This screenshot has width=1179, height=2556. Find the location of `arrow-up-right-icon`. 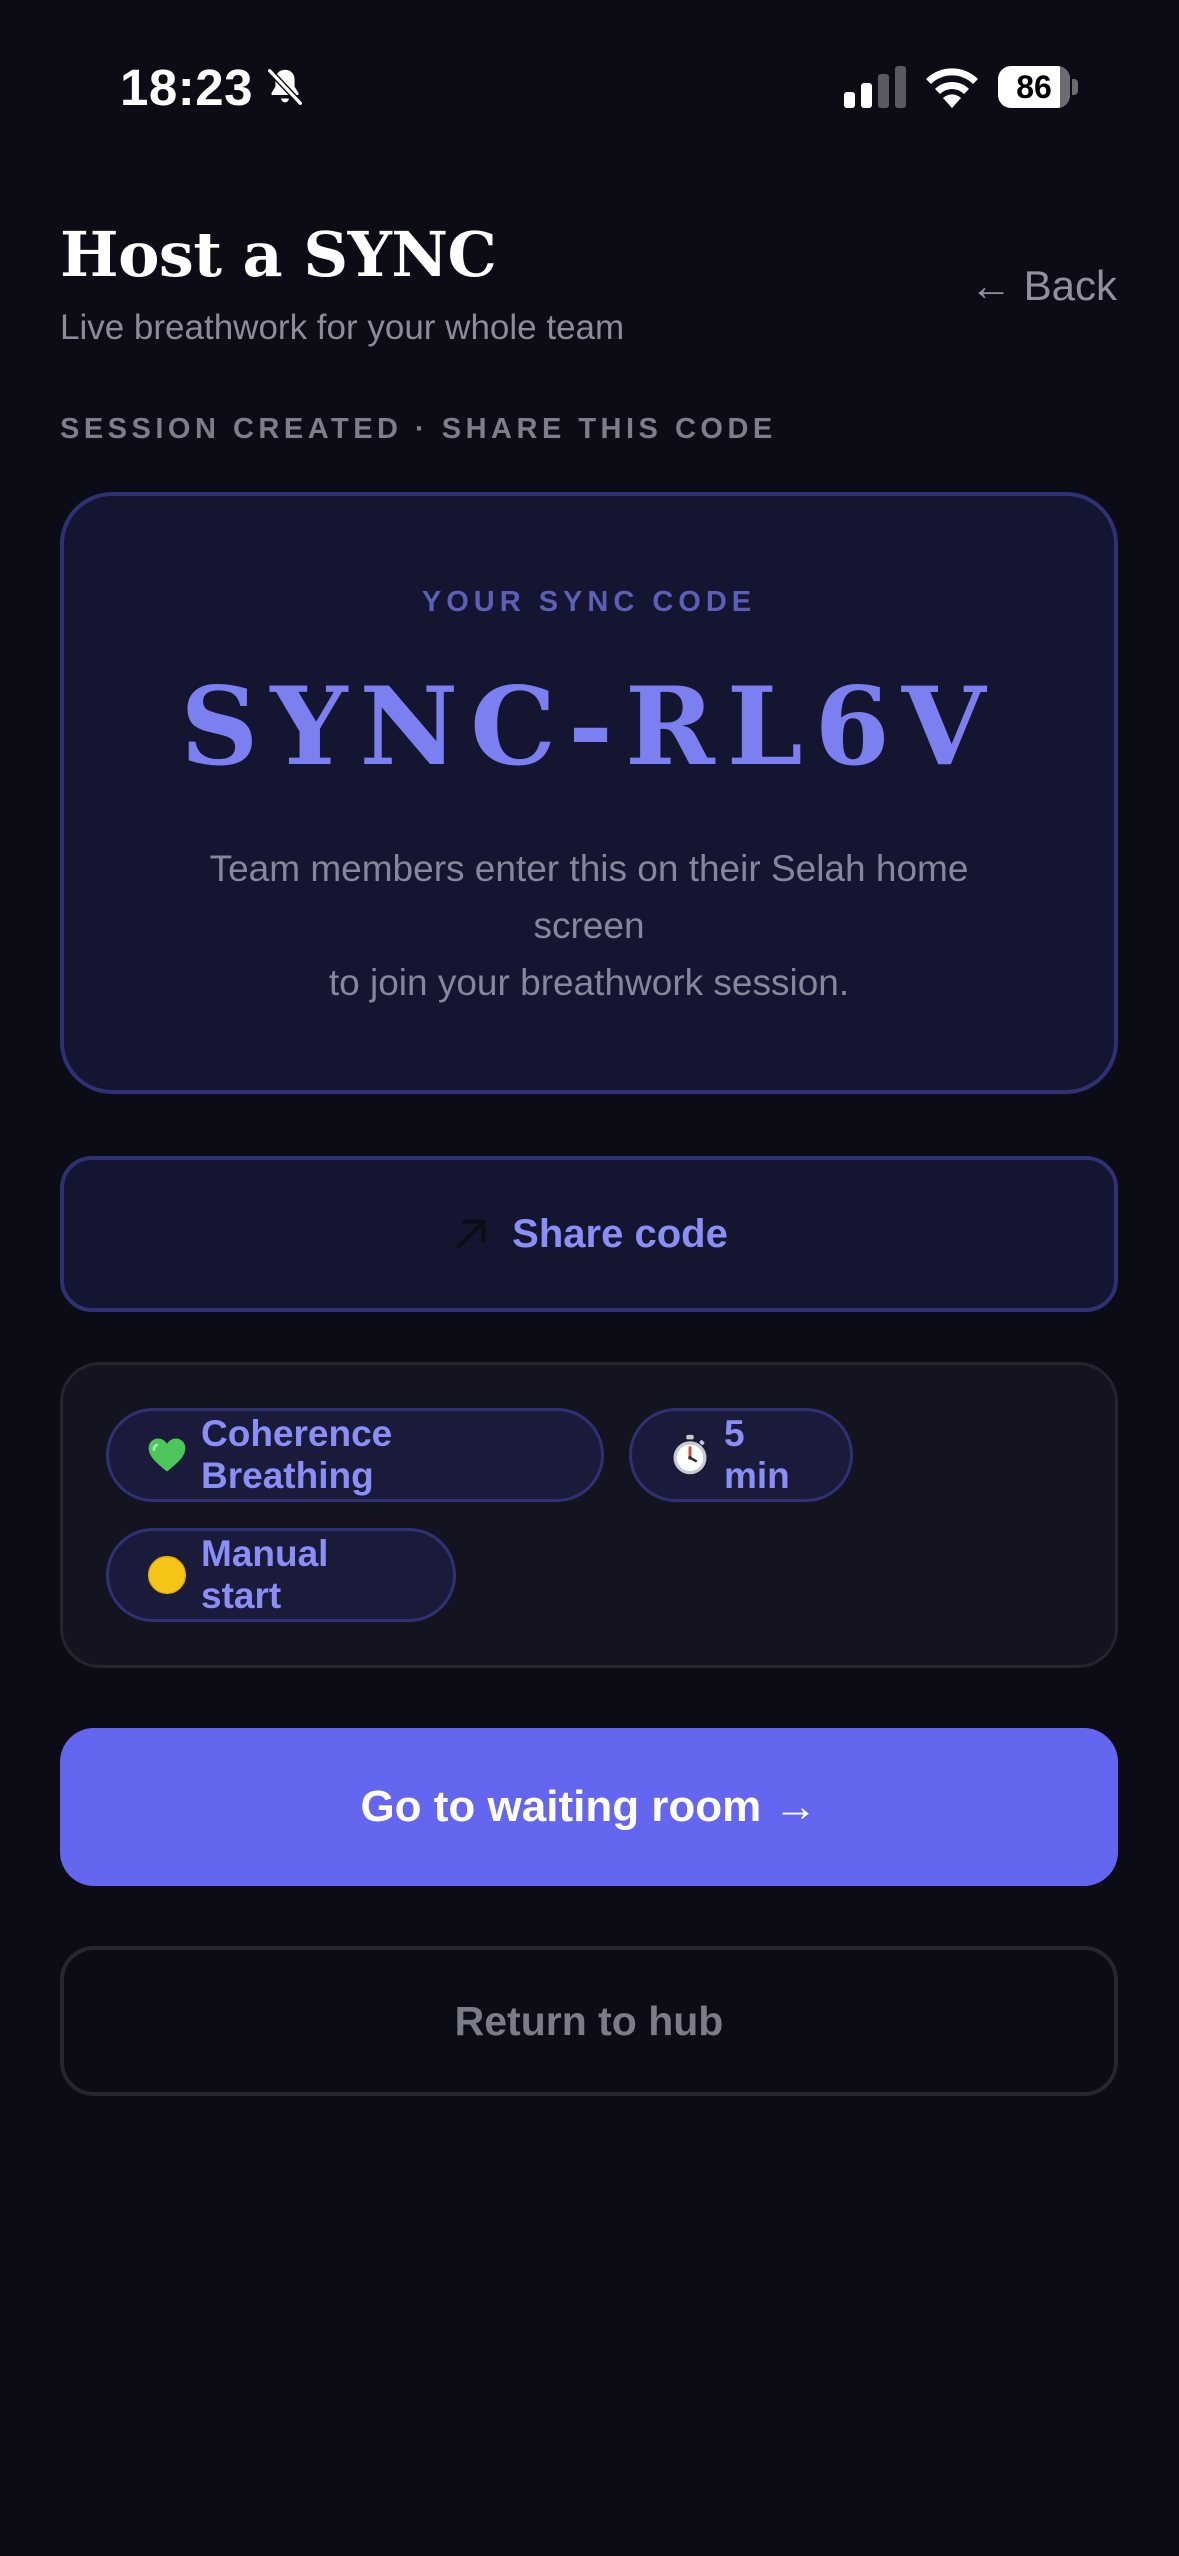

arrow-up-right-icon is located at coordinates (471, 1234).